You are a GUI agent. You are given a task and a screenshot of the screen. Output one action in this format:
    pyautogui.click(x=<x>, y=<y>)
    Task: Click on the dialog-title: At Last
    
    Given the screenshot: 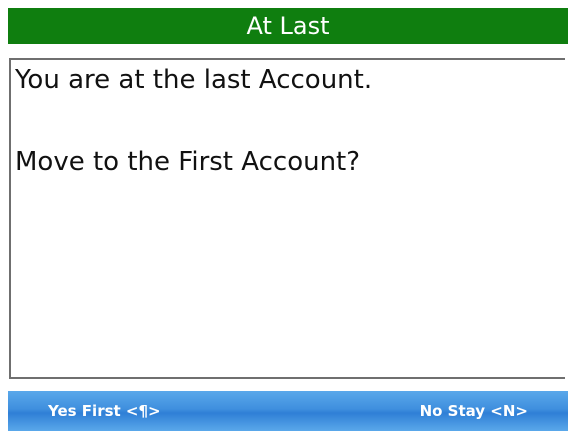 What is the action you would take?
    pyautogui.click(x=288, y=26)
    